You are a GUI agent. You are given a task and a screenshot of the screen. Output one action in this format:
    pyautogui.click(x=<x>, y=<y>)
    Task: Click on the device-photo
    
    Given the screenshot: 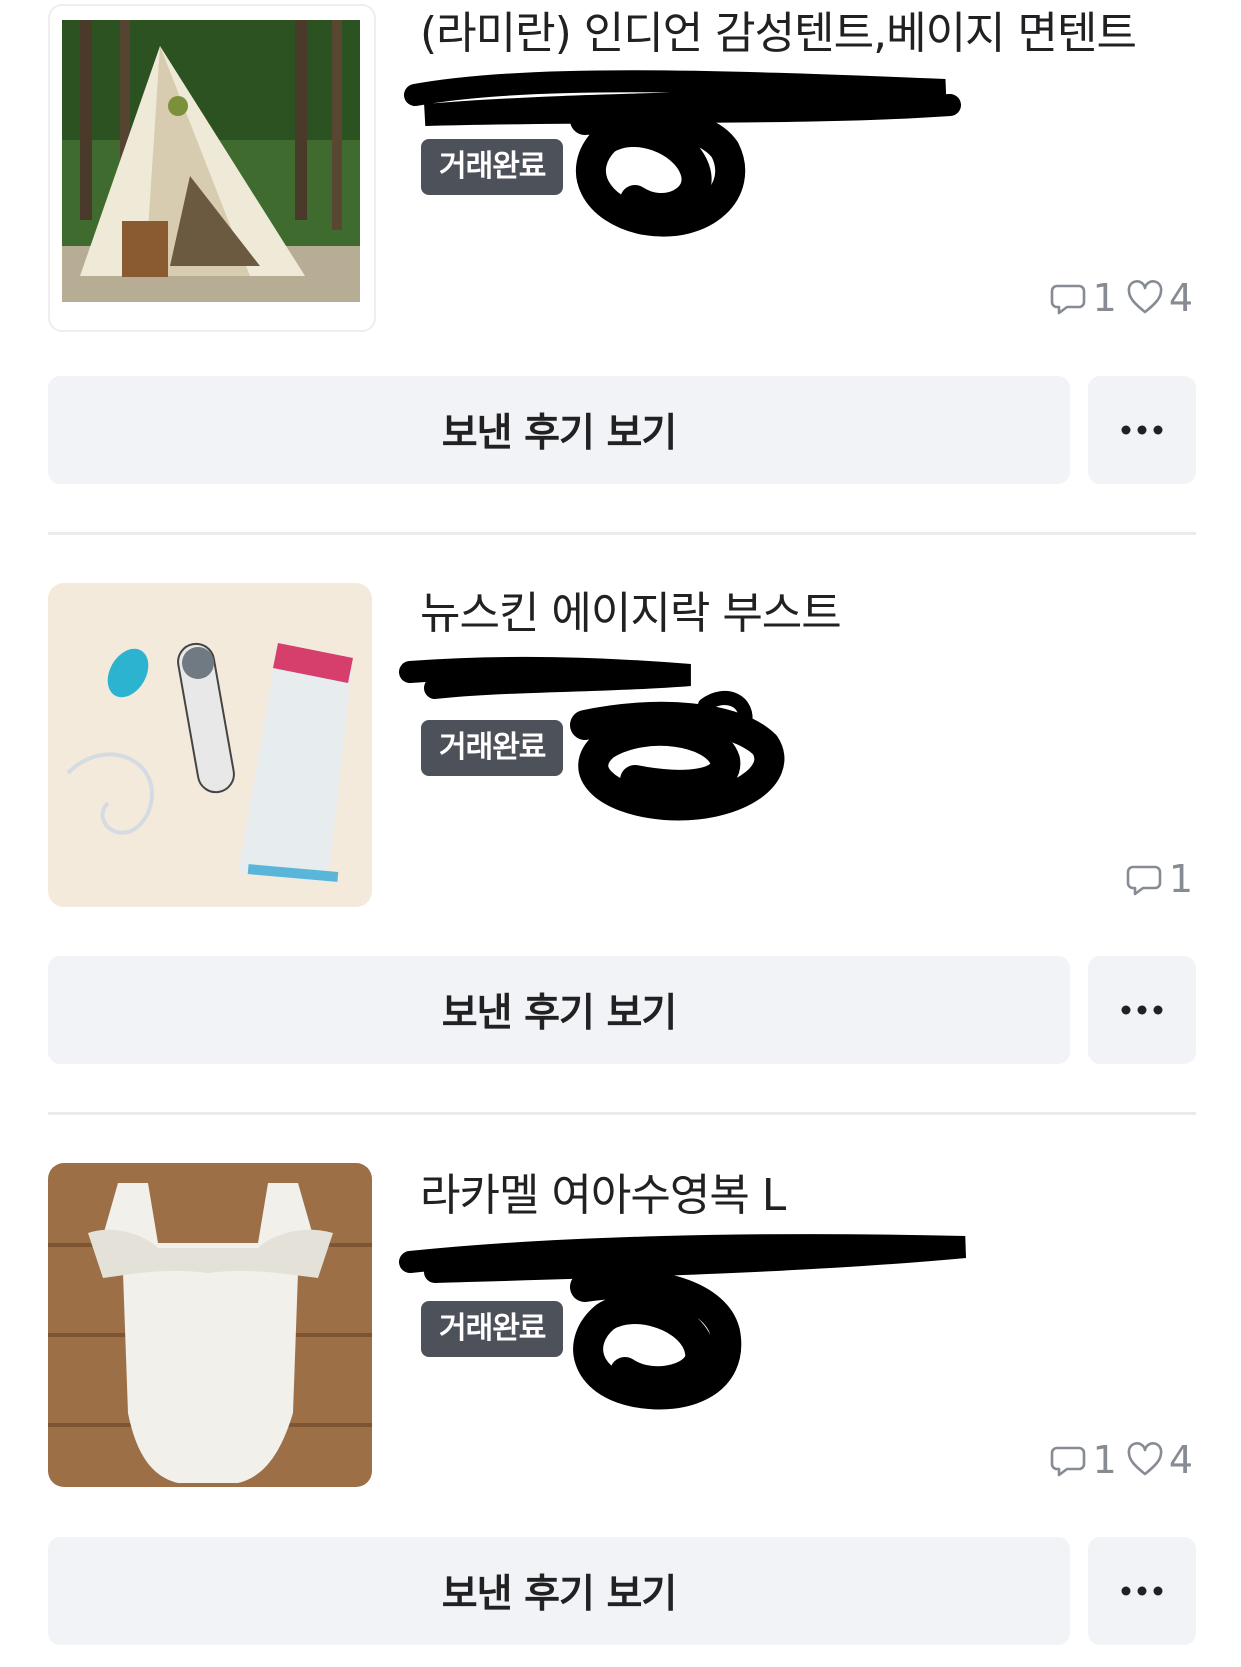 What is the action you would take?
    pyautogui.click(x=210, y=745)
    